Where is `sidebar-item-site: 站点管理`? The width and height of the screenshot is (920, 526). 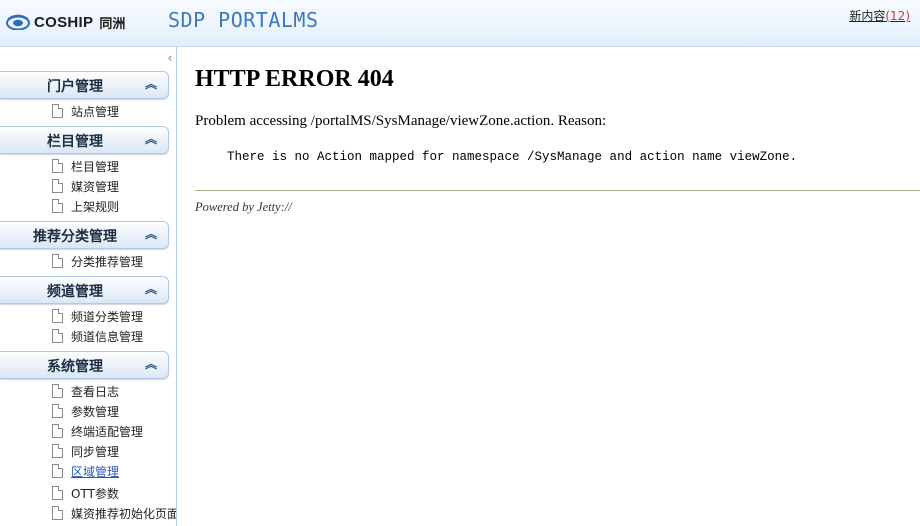
sidebar-item-site: 站点管理 is located at coordinates (85, 111).